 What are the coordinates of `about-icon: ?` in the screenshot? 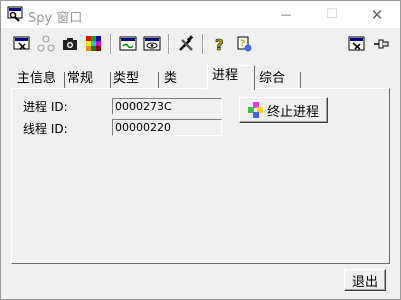 It's located at (244, 44).